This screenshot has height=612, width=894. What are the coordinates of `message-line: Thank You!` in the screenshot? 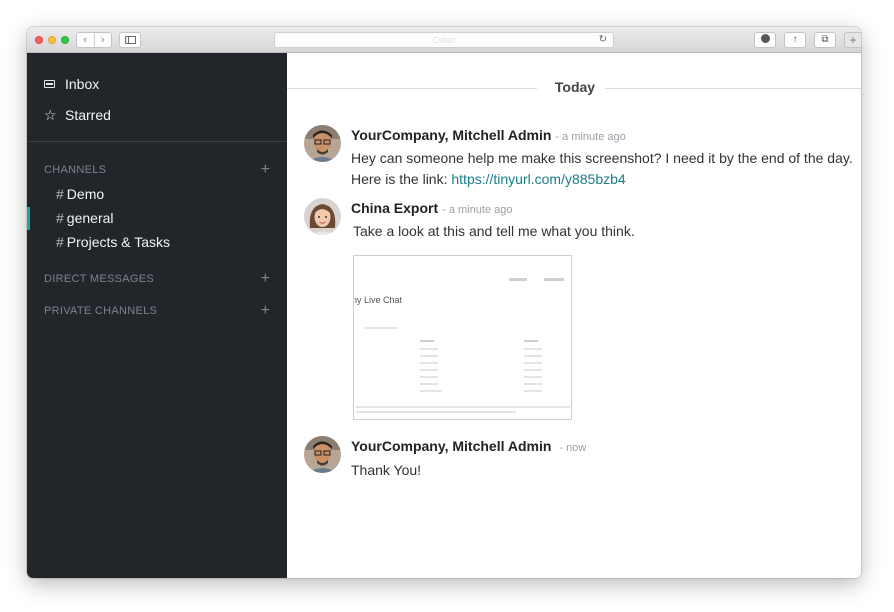 It's located at (386, 470).